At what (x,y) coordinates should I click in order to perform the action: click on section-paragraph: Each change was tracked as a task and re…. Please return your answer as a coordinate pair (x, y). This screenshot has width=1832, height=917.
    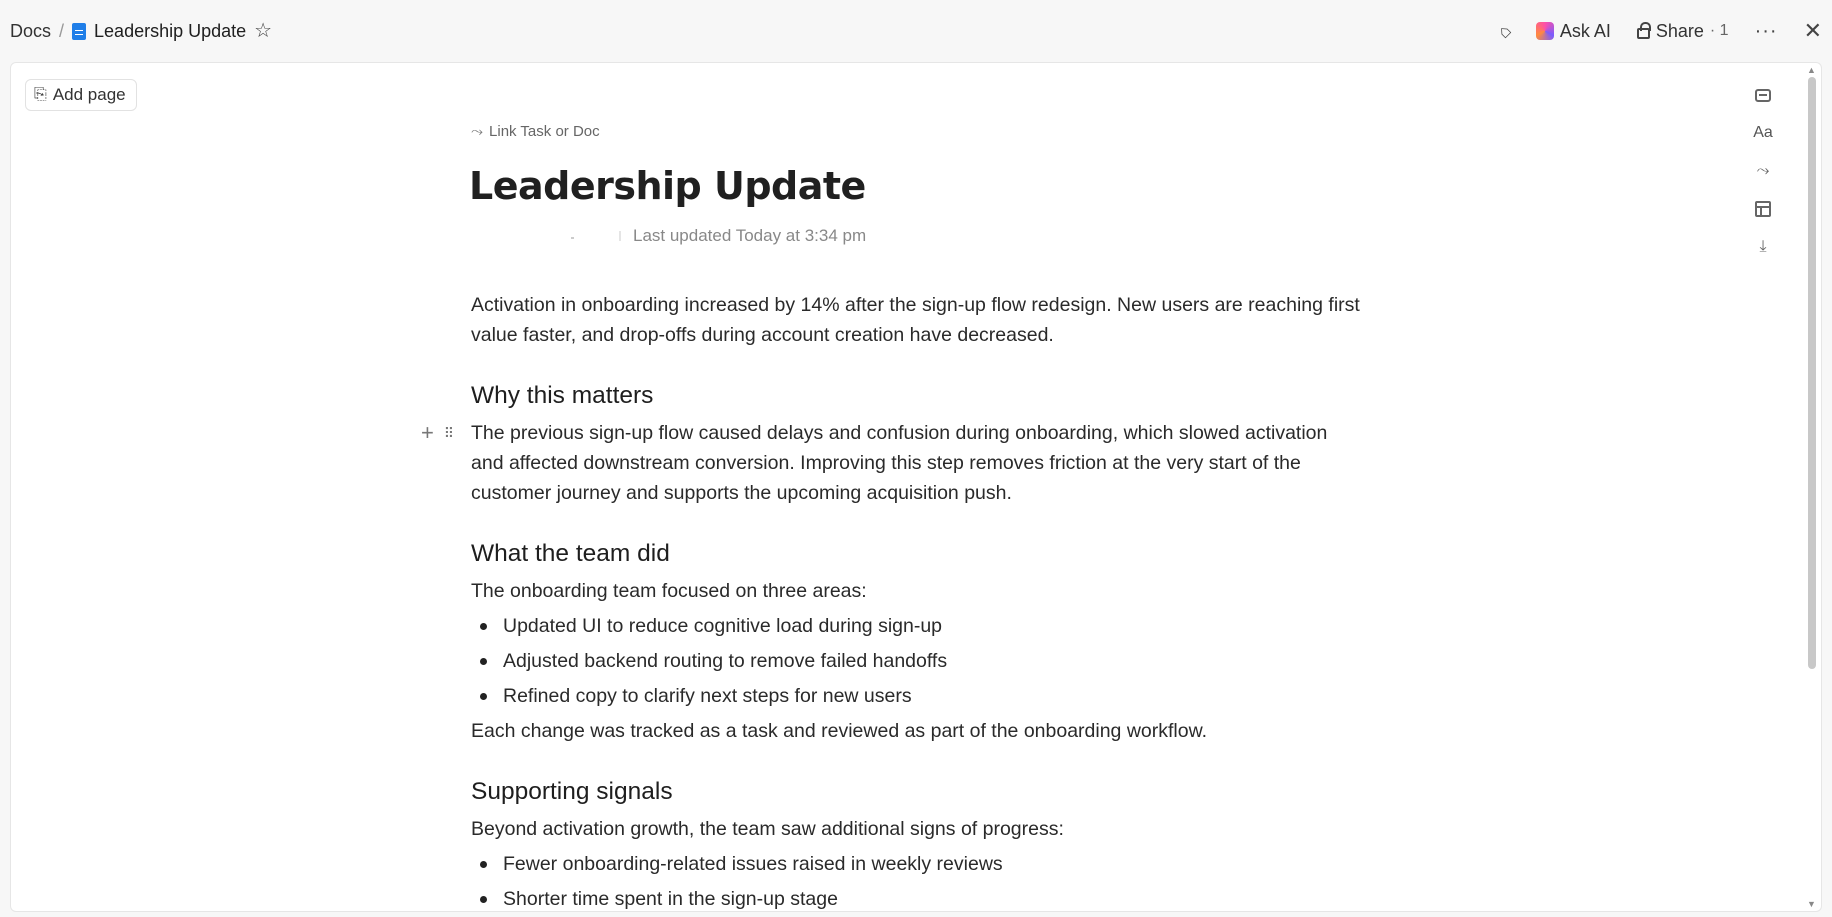
    Looking at the image, I should click on (916, 731).